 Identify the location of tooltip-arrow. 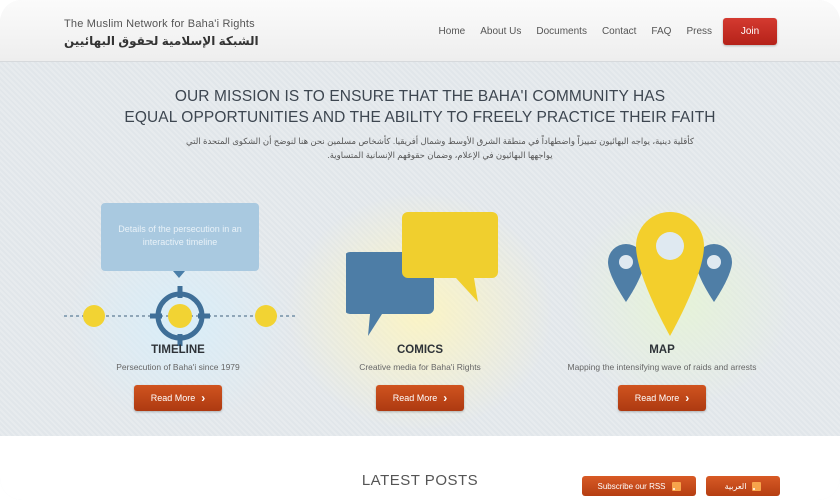
(179, 274).